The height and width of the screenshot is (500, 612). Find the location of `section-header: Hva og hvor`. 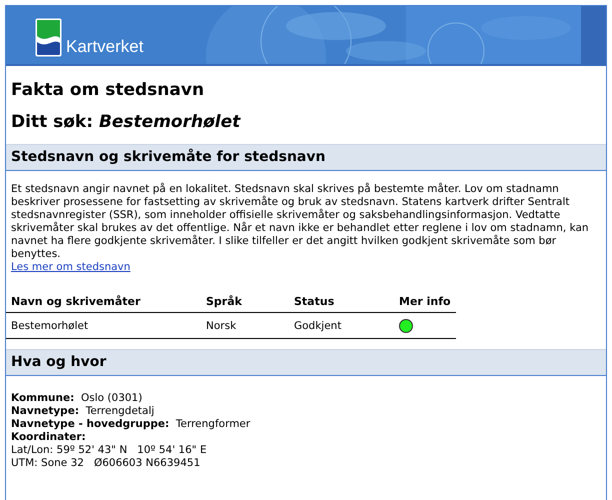

section-header: Hva og hvor is located at coordinates (306, 362).